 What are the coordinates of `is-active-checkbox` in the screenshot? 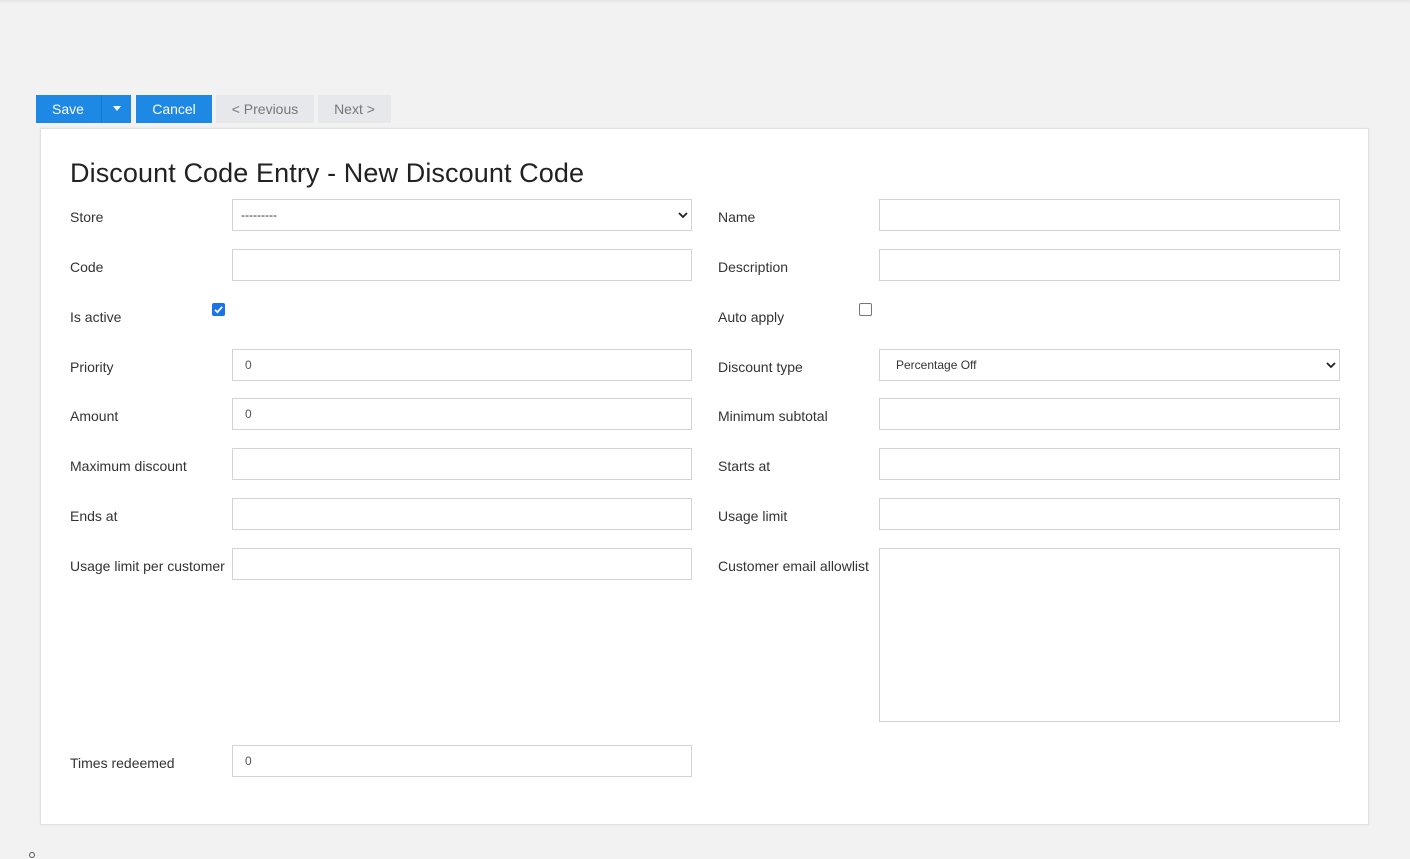 It's located at (218, 309).